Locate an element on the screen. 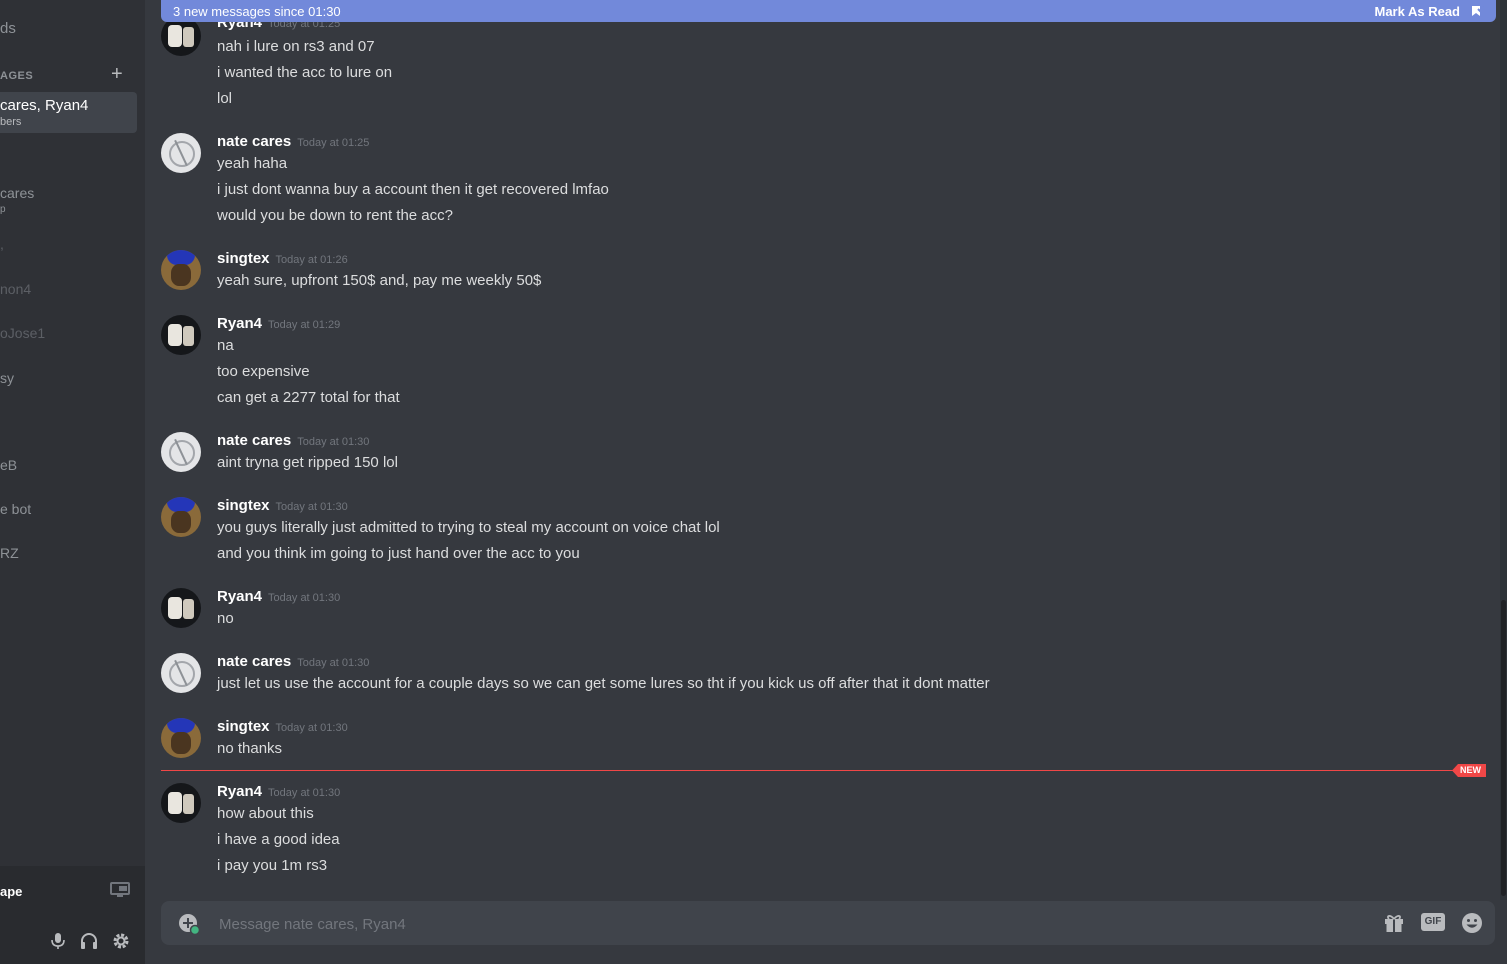  timestamp: Today at 01:29 is located at coordinates (304, 325).